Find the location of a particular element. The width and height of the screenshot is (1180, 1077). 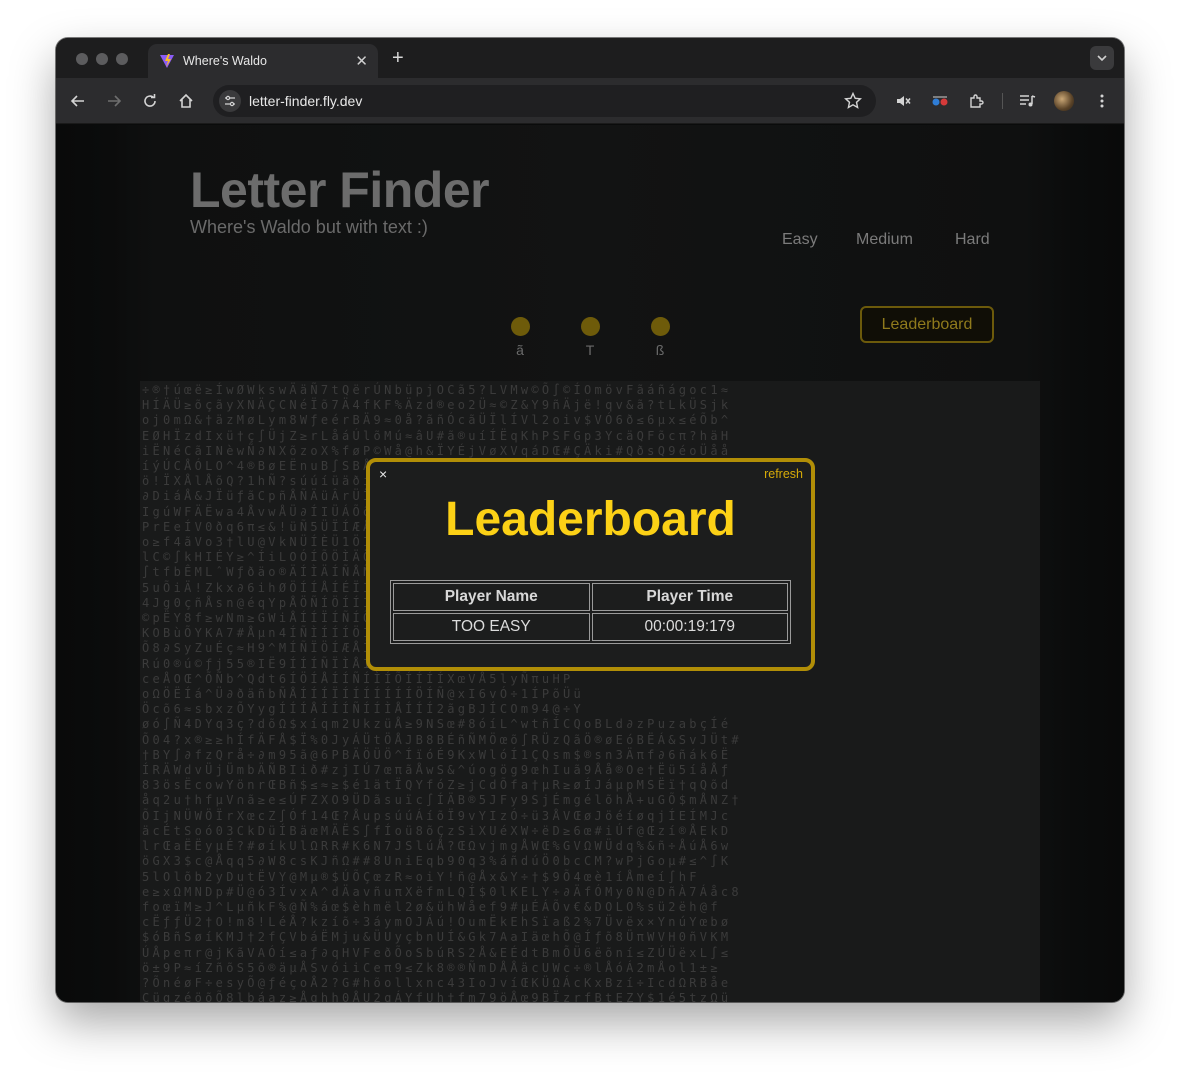

profile-button is located at coordinates (1064, 101).